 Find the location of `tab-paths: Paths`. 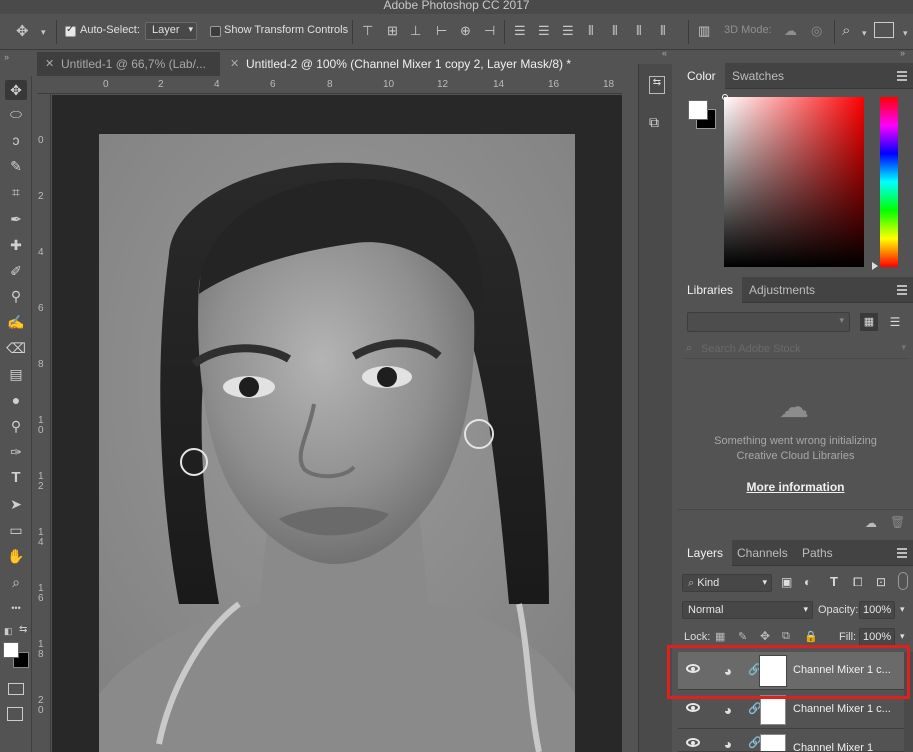

tab-paths: Paths is located at coordinates (817, 553).